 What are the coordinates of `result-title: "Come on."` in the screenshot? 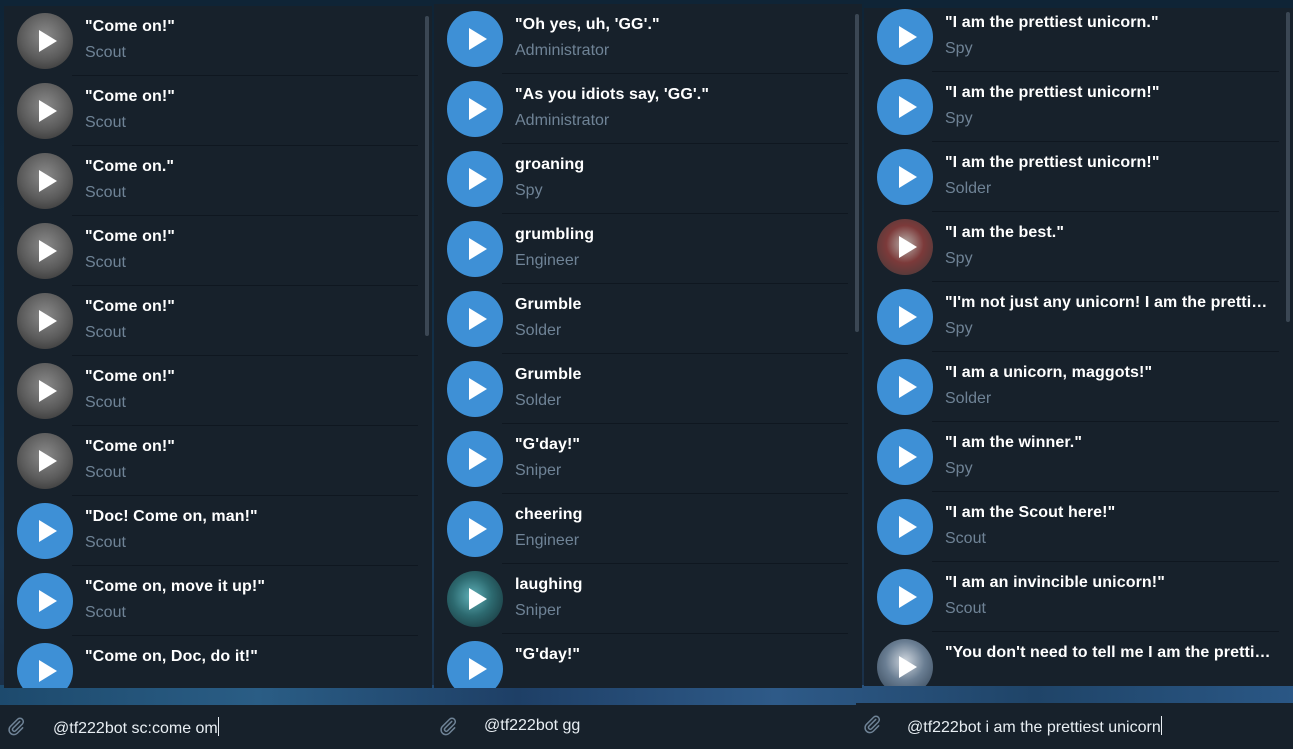 It's located at (130, 166).